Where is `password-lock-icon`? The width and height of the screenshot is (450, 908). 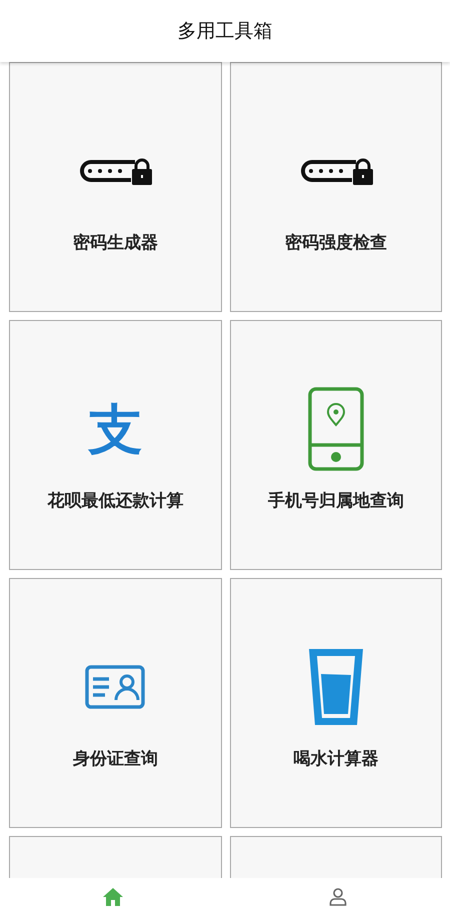 password-lock-icon is located at coordinates (115, 171).